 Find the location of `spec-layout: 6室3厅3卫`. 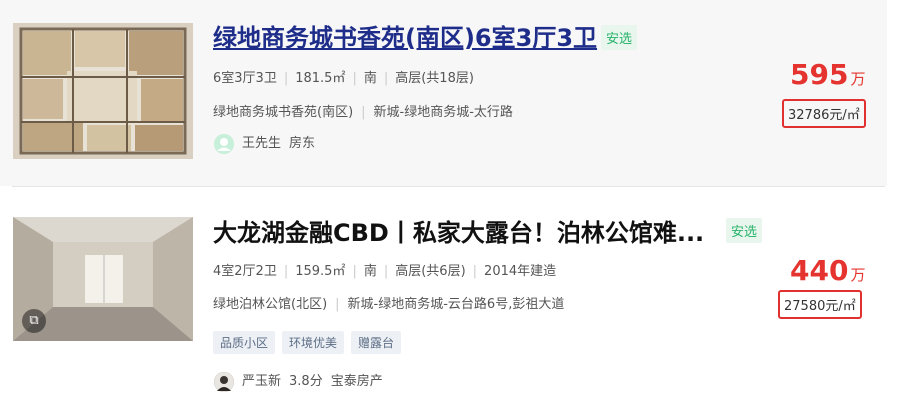

spec-layout: 6室3厅3卫 is located at coordinates (245, 78).